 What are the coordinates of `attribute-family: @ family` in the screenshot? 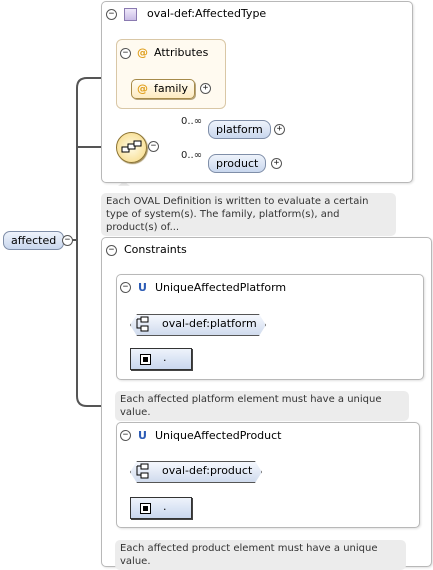 It's located at (163, 89).